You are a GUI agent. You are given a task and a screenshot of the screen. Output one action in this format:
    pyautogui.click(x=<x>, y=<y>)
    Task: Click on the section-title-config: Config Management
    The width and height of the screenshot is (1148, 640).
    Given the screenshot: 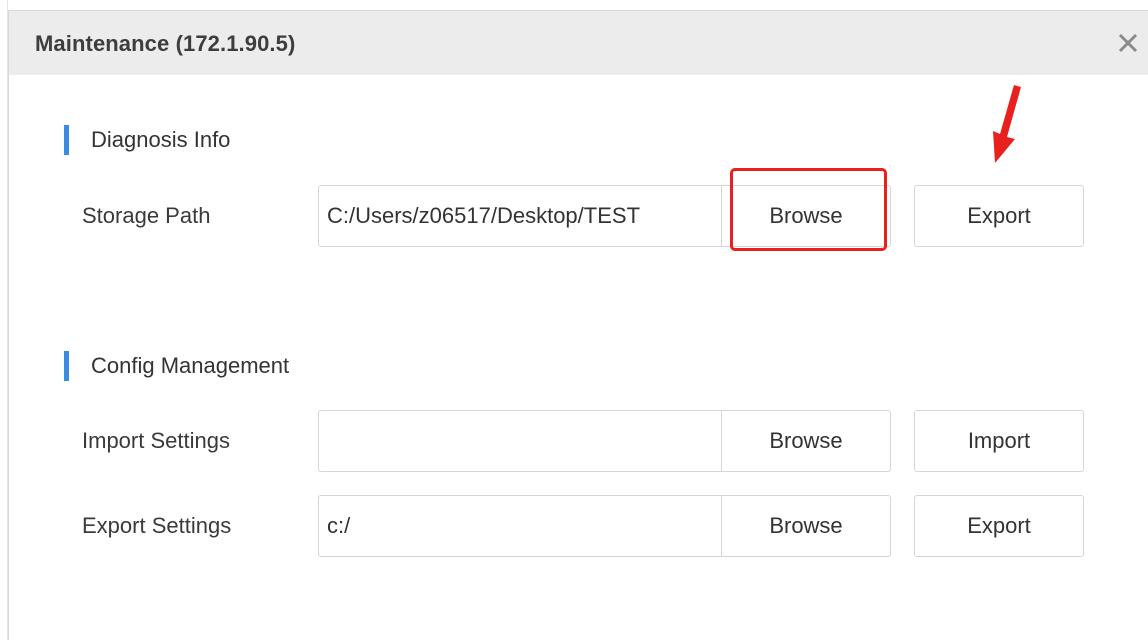 What is the action you would take?
    pyautogui.click(x=190, y=365)
    